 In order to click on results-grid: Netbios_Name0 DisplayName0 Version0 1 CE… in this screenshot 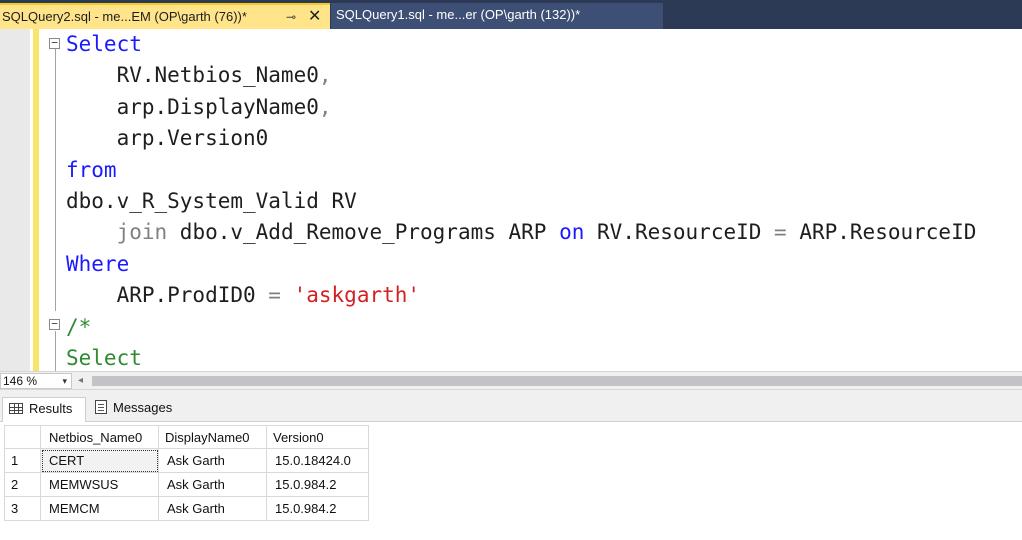, I will do `click(186, 473)`.